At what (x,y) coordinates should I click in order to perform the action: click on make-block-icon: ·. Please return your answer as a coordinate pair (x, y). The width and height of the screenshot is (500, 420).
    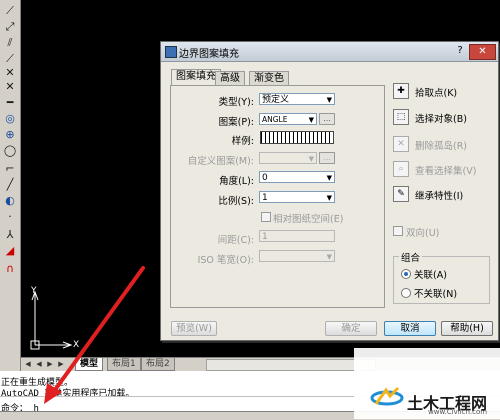
    Looking at the image, I should click on (10, 216).